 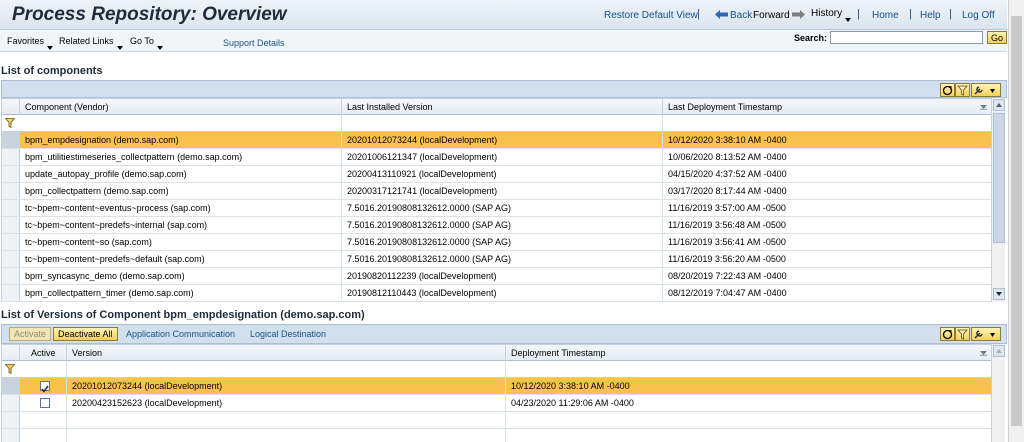 What do you see at coordinates (827, 107) in the screenshot?
I see `column-header-timestamp: Last Deployment Timestamp` at bounding box center [827, 107].